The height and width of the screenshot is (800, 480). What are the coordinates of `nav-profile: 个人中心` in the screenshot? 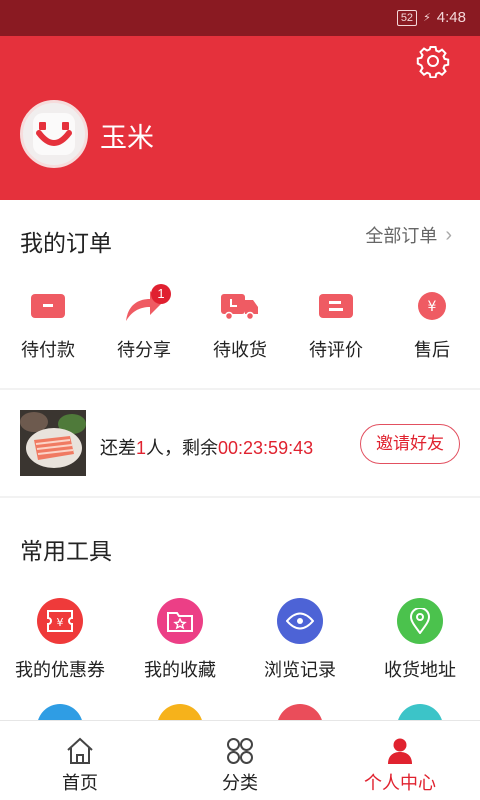 It's located at (400, 760).